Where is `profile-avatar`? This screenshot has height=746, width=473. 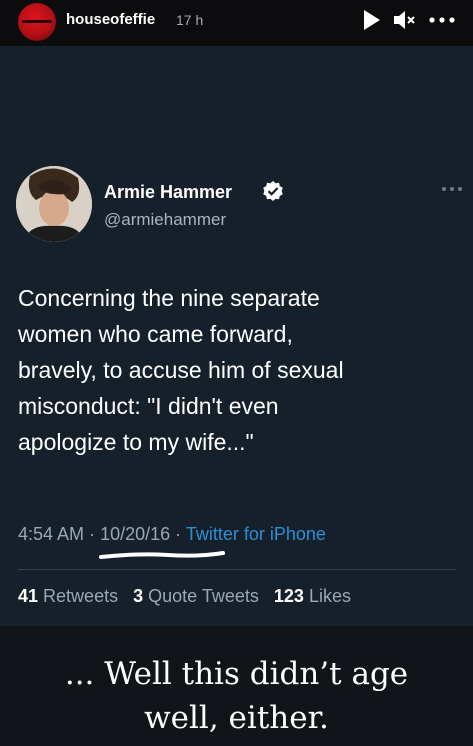 profile-avatar is located at coordinates (54, 204).